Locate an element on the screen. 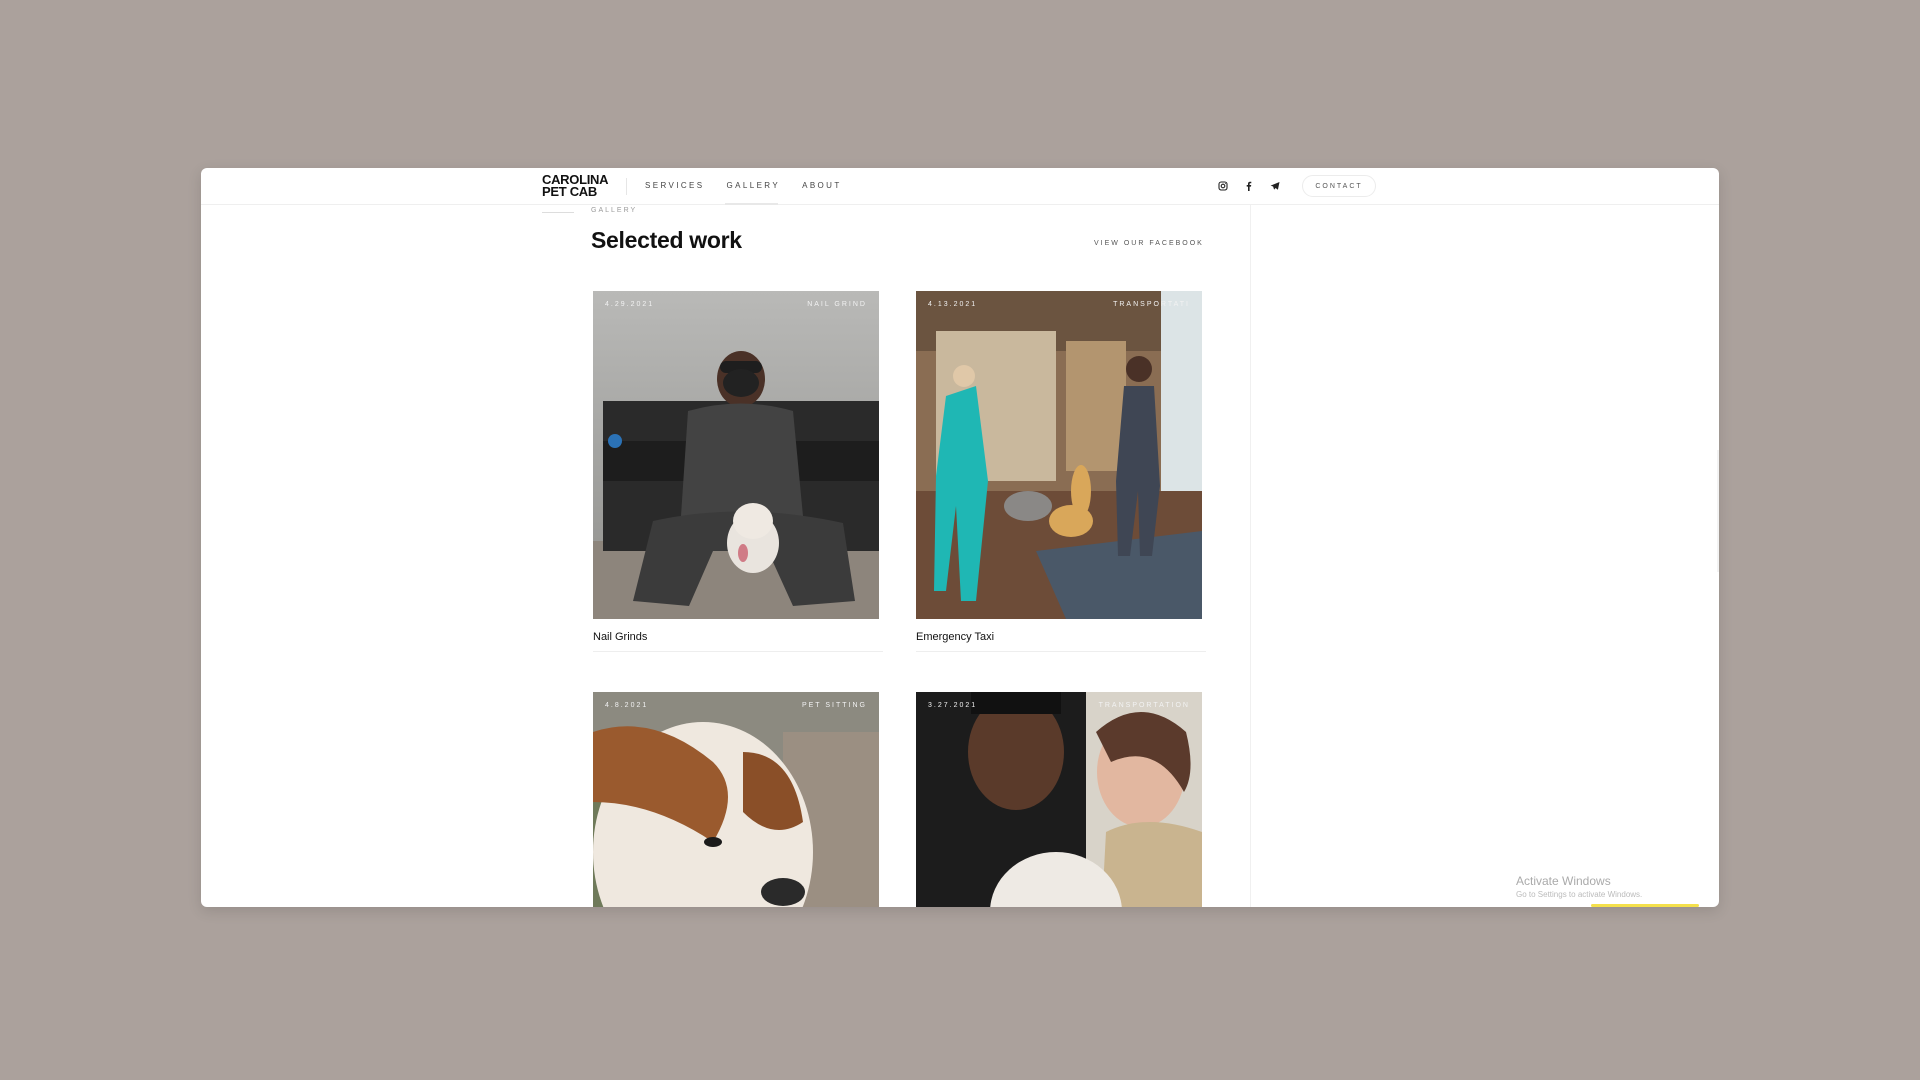 The width and height of the screenshot is (1920, 1080). eyebrow-rule is located at coordinates (558, 212).